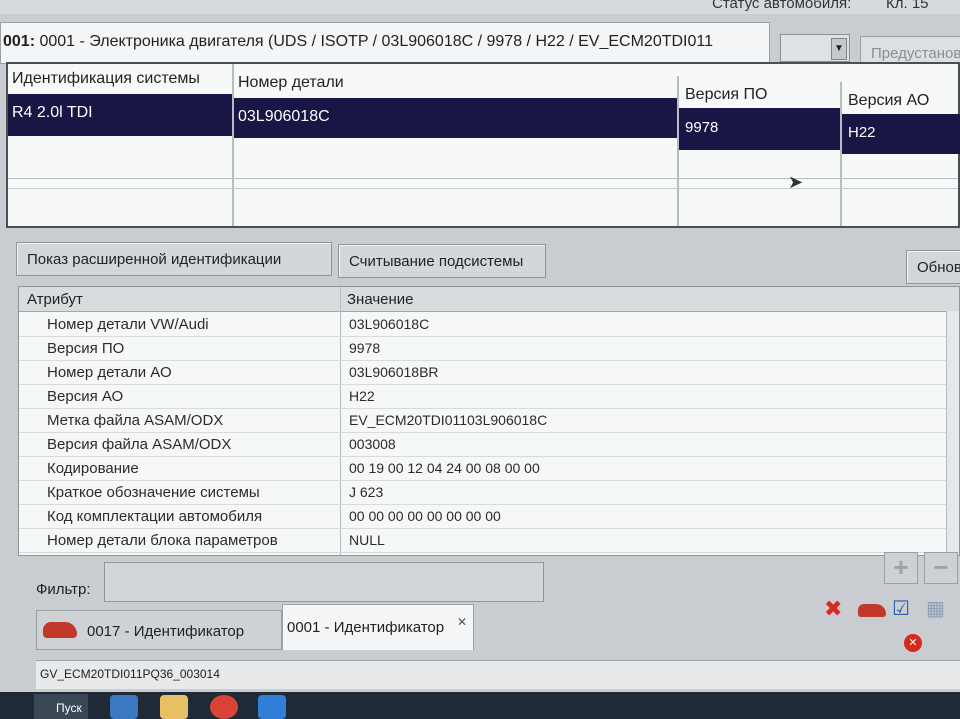  Describe the element at coordinates (52, 112) in the screenshot. I see `selected-system: R4 2.0l TDI` at that location.